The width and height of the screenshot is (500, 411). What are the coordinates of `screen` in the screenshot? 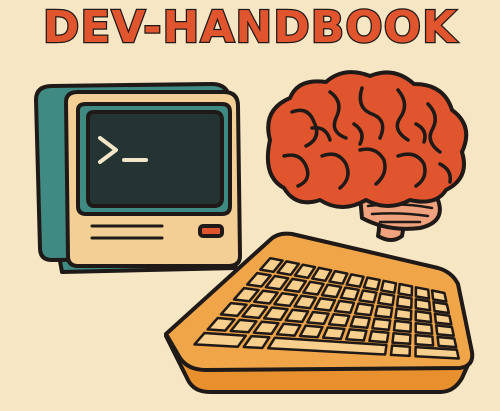 It's located at (155, 159).